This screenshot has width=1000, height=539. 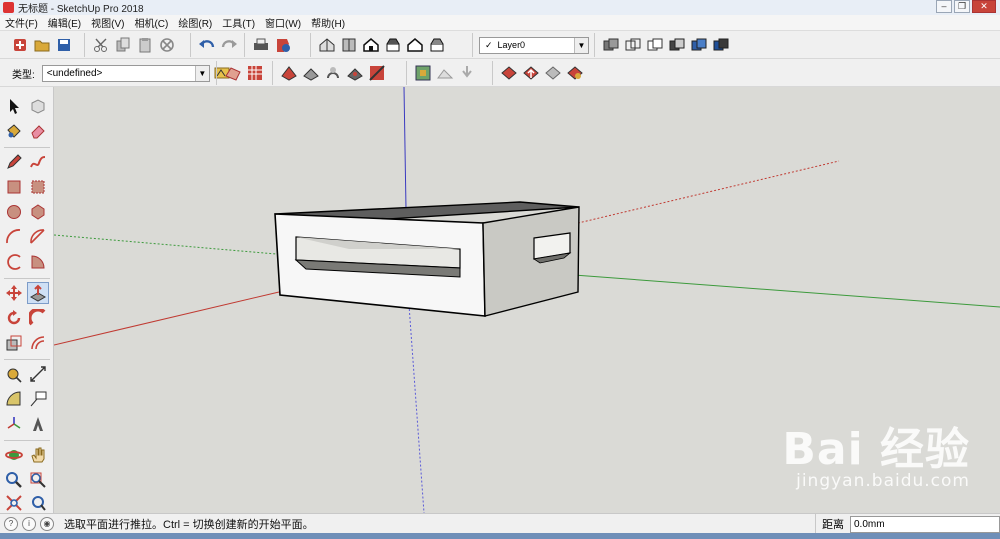 What do you see at coordinates (38, 162) in the screenshot?
I see `freehand-tool` at bounding box center [38, 162].